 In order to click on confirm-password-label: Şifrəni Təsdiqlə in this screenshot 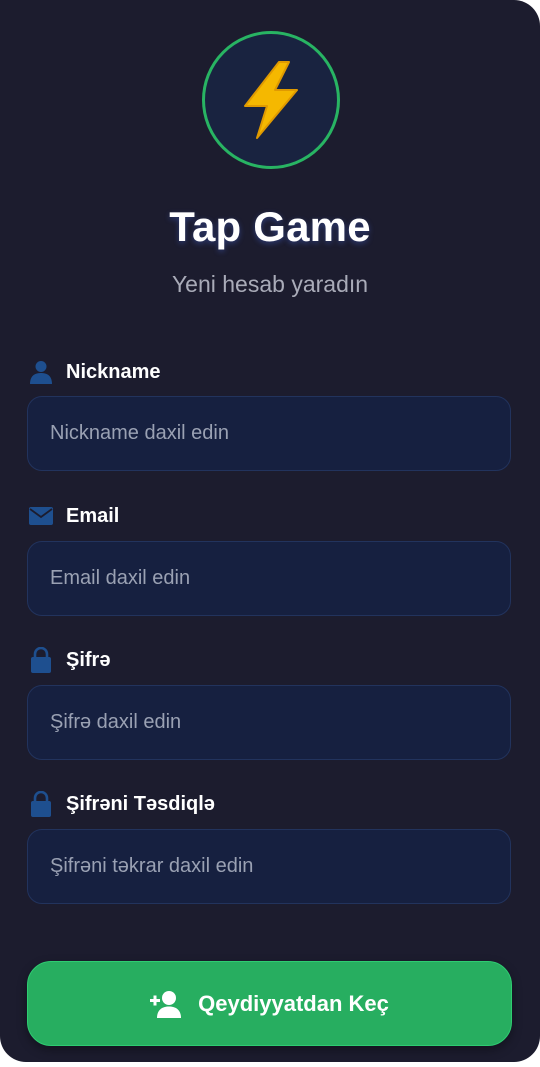, I will do `click(122, 804)`.